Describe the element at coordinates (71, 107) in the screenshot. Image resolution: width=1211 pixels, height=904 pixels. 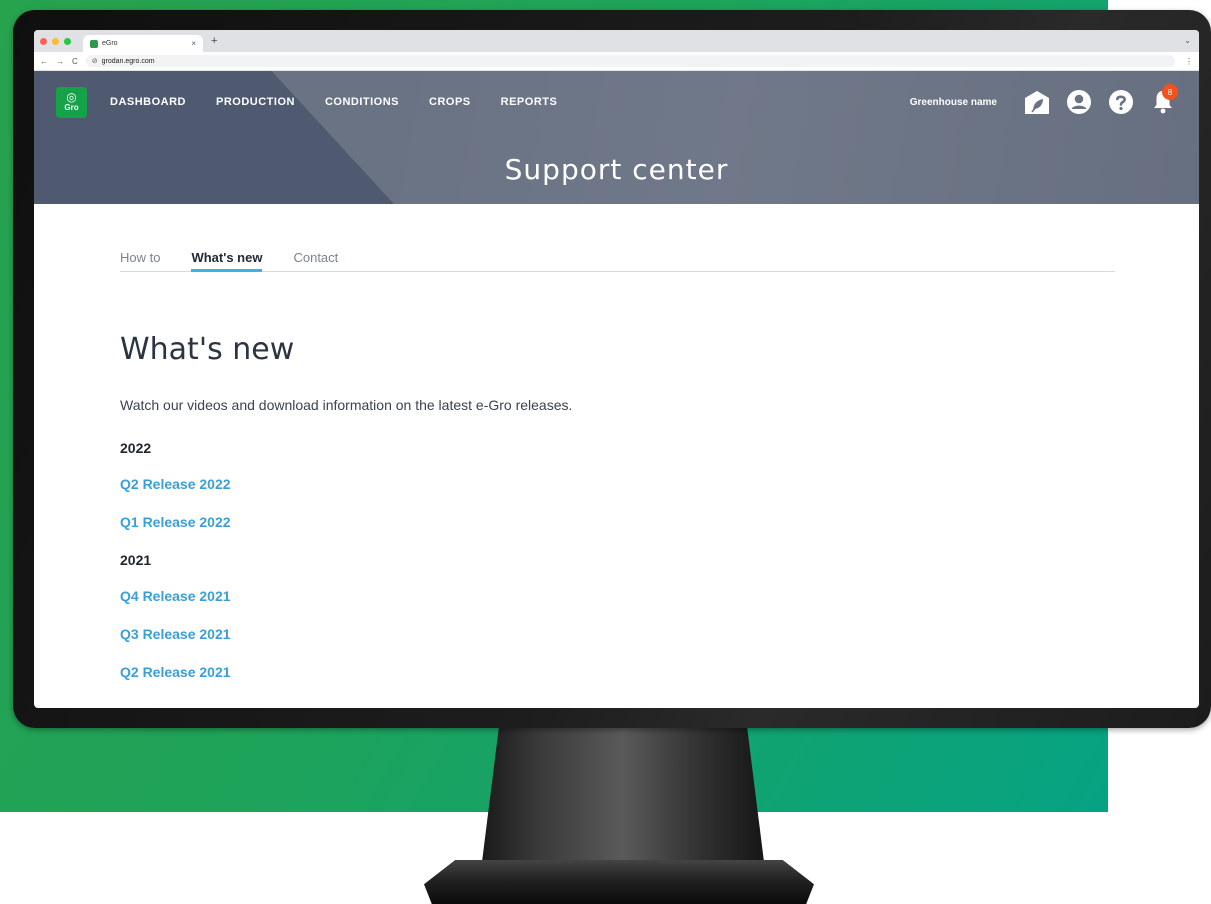
I see `logo-text: Gro` at that location.